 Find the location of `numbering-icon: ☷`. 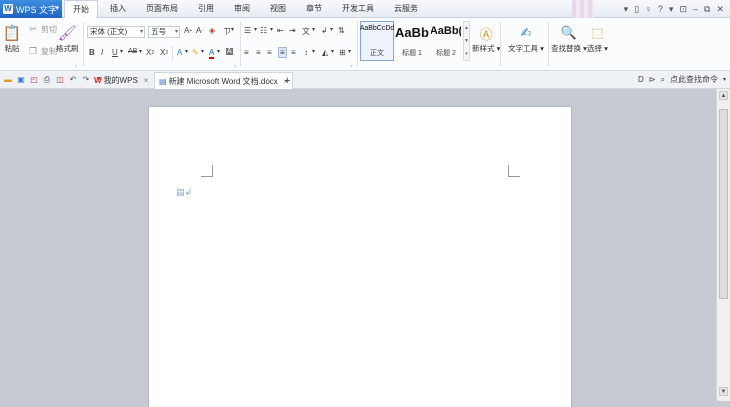

numbering-icon: ☷ is located at coordinates (263, 30).